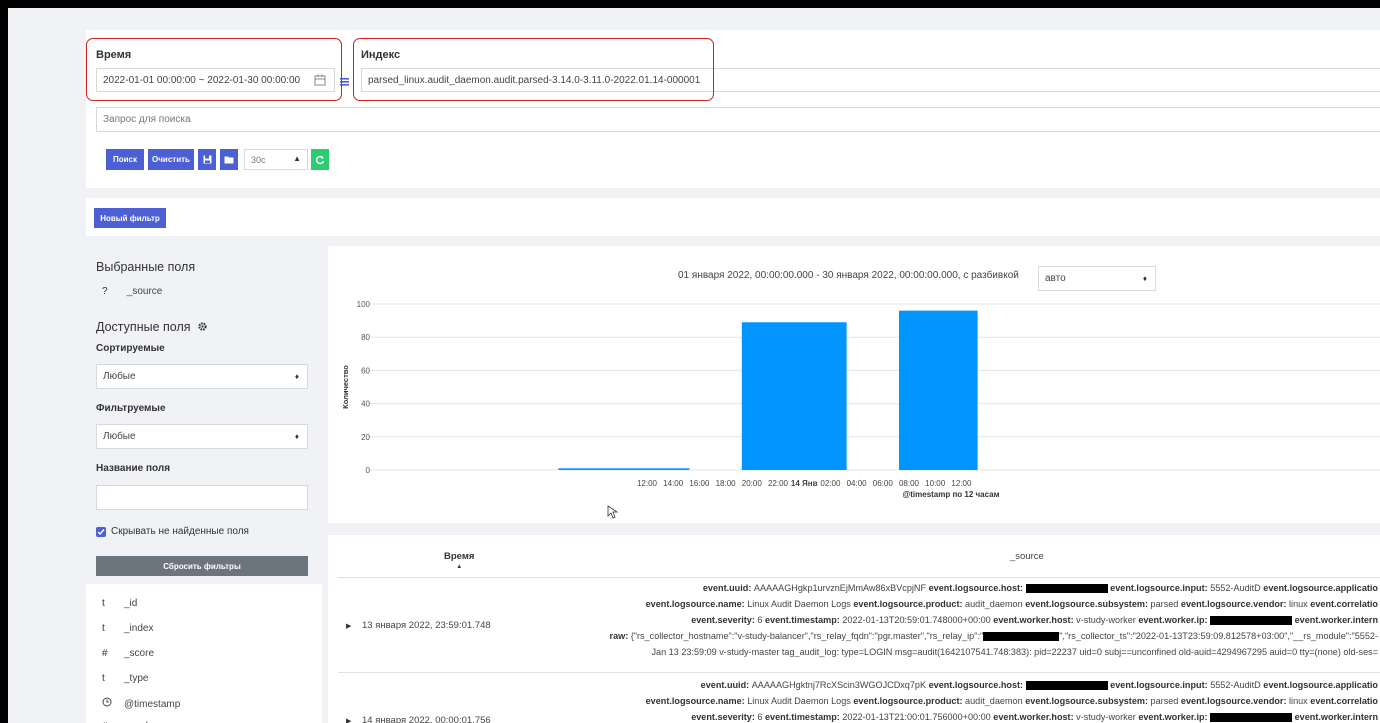 This screenshot has height=723, width=1380. Describe the element at coordinates (125, 159) in the screenshot. I see `search-button: Поиск` at that location.